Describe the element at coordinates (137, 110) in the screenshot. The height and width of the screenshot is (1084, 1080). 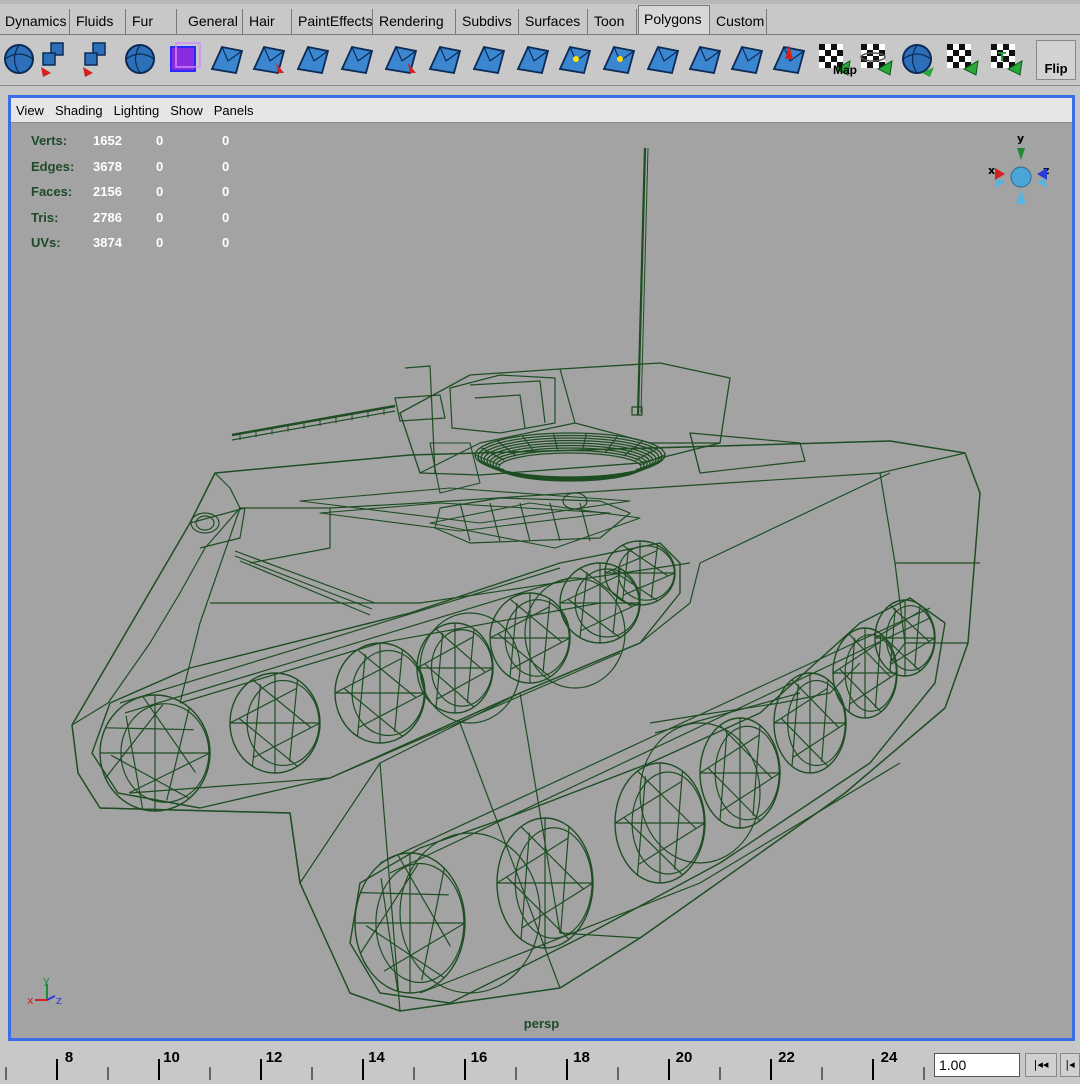
I see `panel-menu-lighting: Lighting` at that location.